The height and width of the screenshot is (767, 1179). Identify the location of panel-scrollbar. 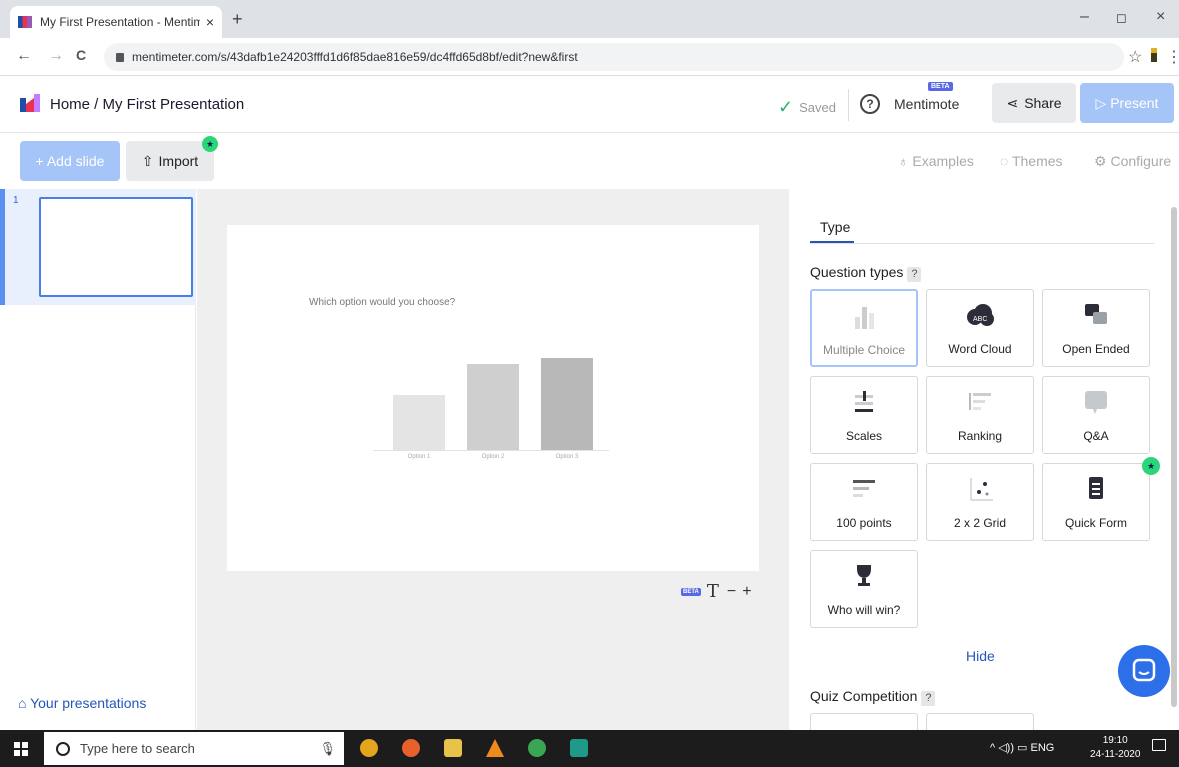
(1174, 457).